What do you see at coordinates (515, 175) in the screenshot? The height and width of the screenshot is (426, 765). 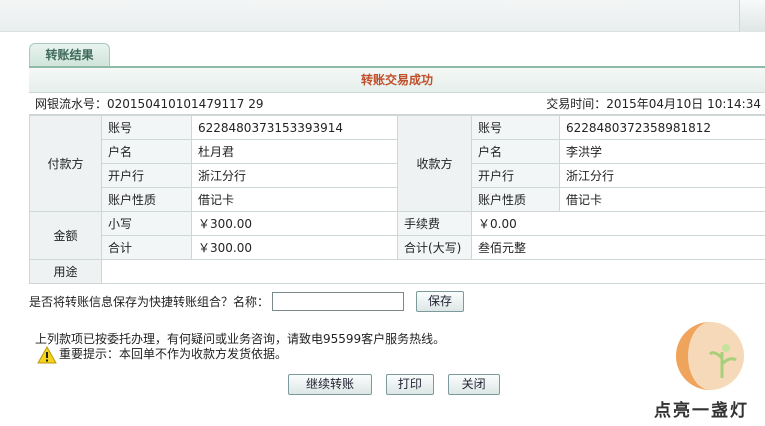 I see `payee-label: 开户行` at bounding box center [515, 175].